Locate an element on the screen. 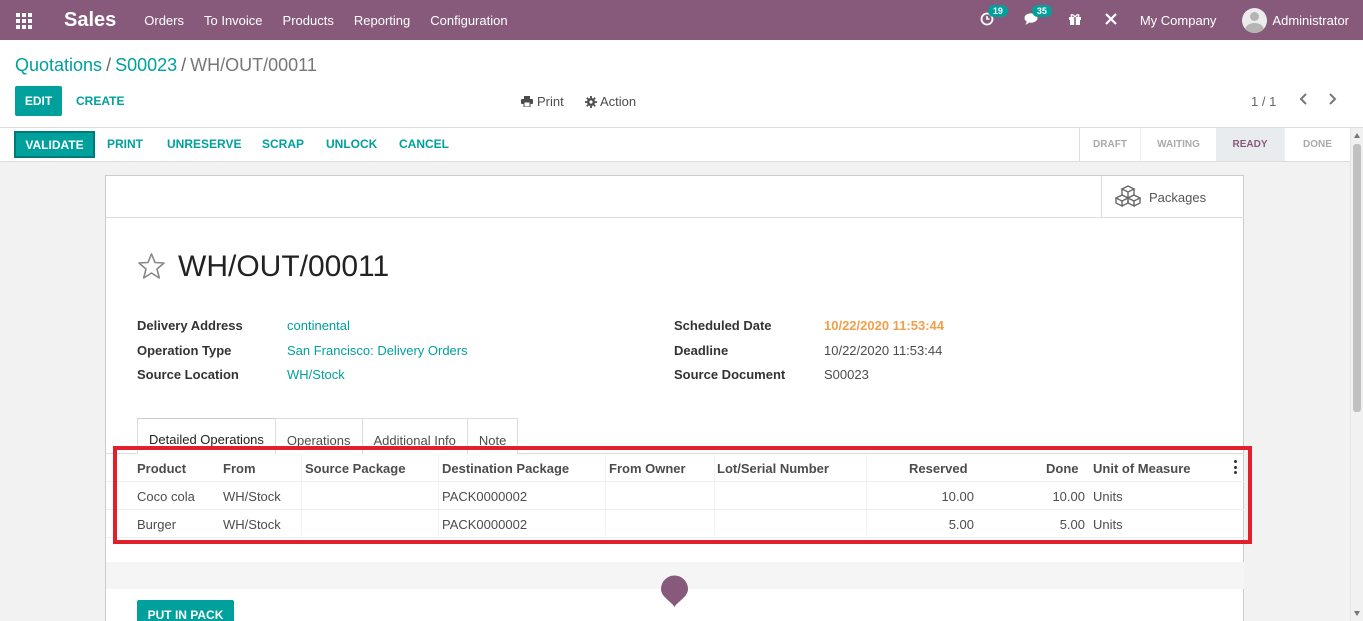 Image resolution: width=1363 pixels, height=621 pixels. messages-chat-icon: 35 is located at coordinates (1038, 16).